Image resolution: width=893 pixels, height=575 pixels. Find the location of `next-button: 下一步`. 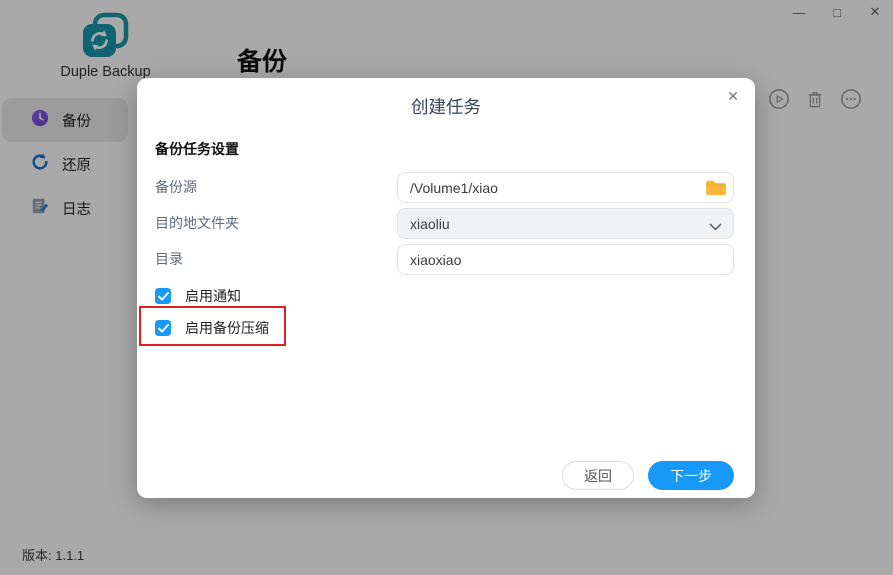

next-button: 下一步 is located at coordinates (691, 475).